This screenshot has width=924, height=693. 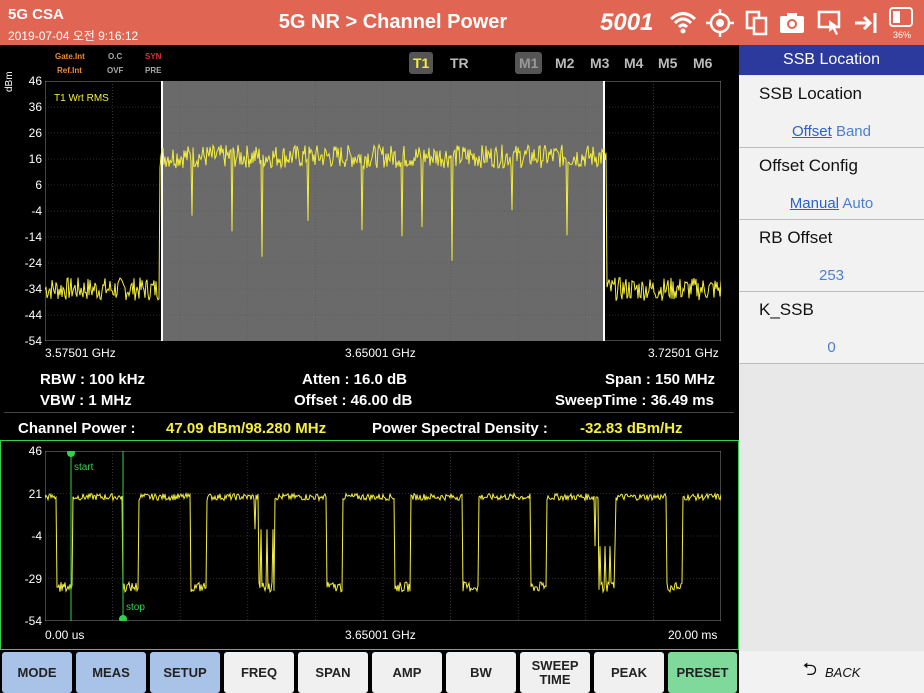 What do you see at coordinates (792, 23) in the screenshot?
I see `camera-icon` at bounding box center [792, 23].